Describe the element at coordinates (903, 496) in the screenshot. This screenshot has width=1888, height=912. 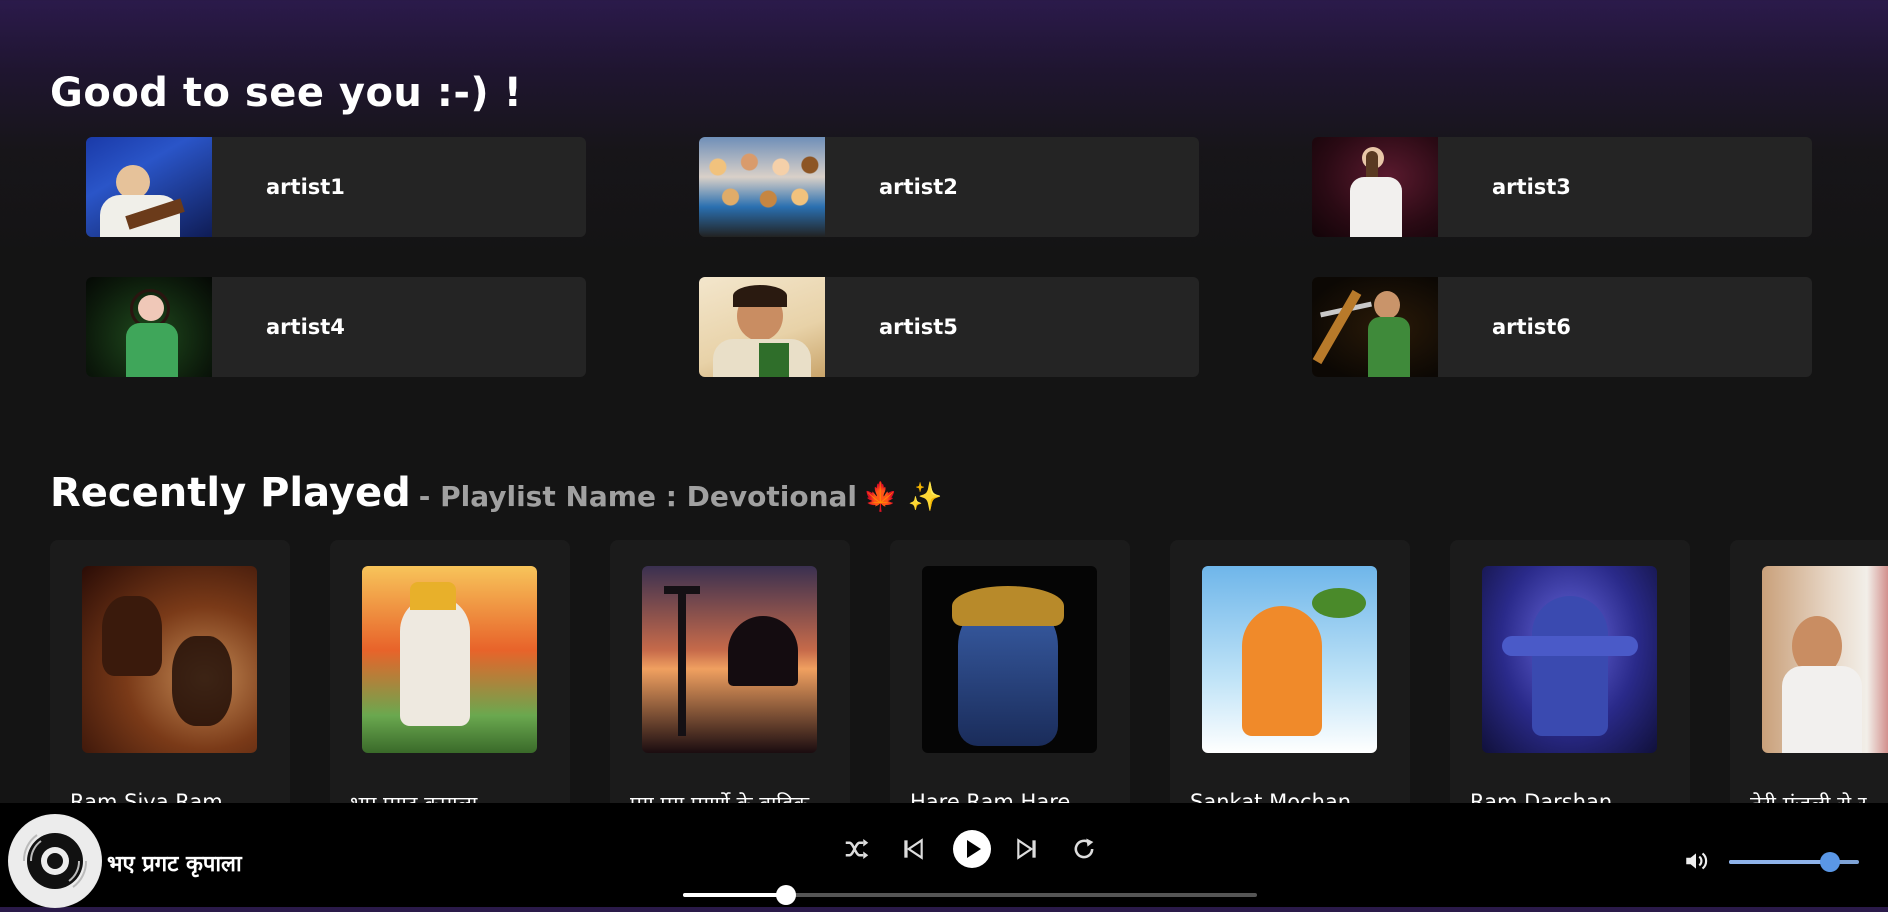
I see `decorative-emoji: 🍁 ✨` at that location.